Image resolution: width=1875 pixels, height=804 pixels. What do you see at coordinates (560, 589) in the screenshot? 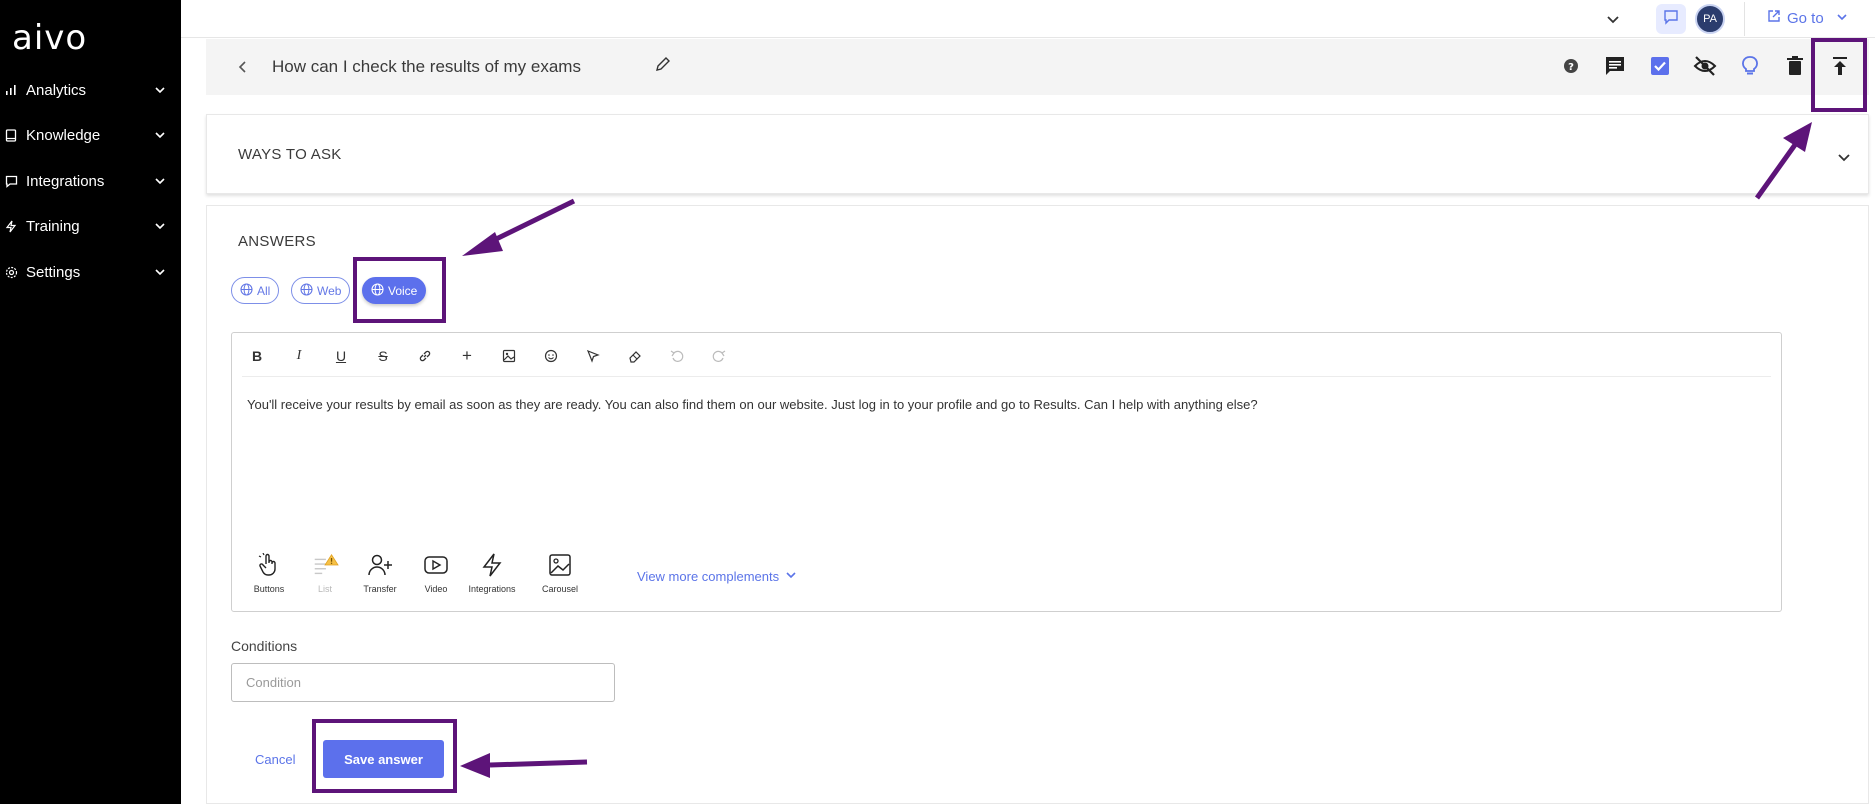
I see `complement-label: Carousel` at bounding box center [560, 589].